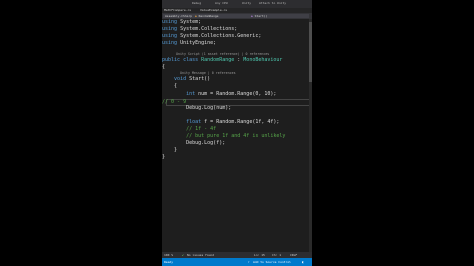  Describe the element at coordinates (201, 129) in the screenshot. I see `code-line-comment-2: // 1f - 4f` at that location.